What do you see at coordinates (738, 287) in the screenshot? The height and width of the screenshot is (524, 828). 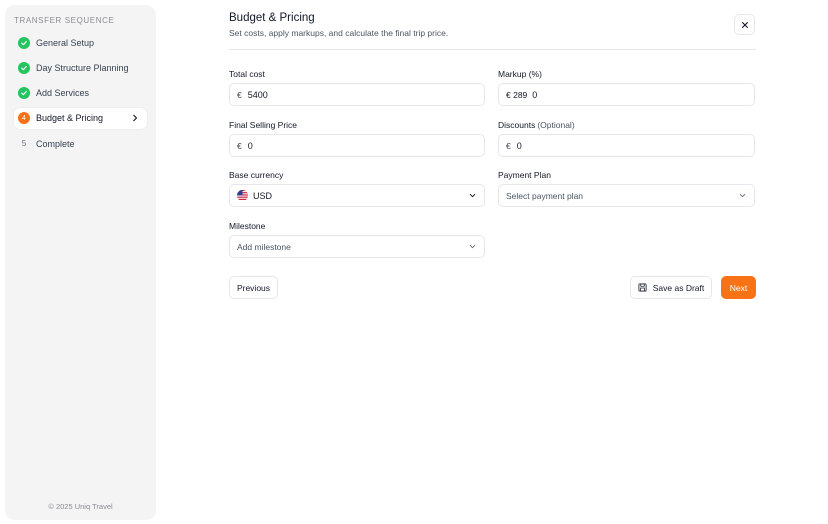 I see `next-button: Next` at bounding box center [738, 287].